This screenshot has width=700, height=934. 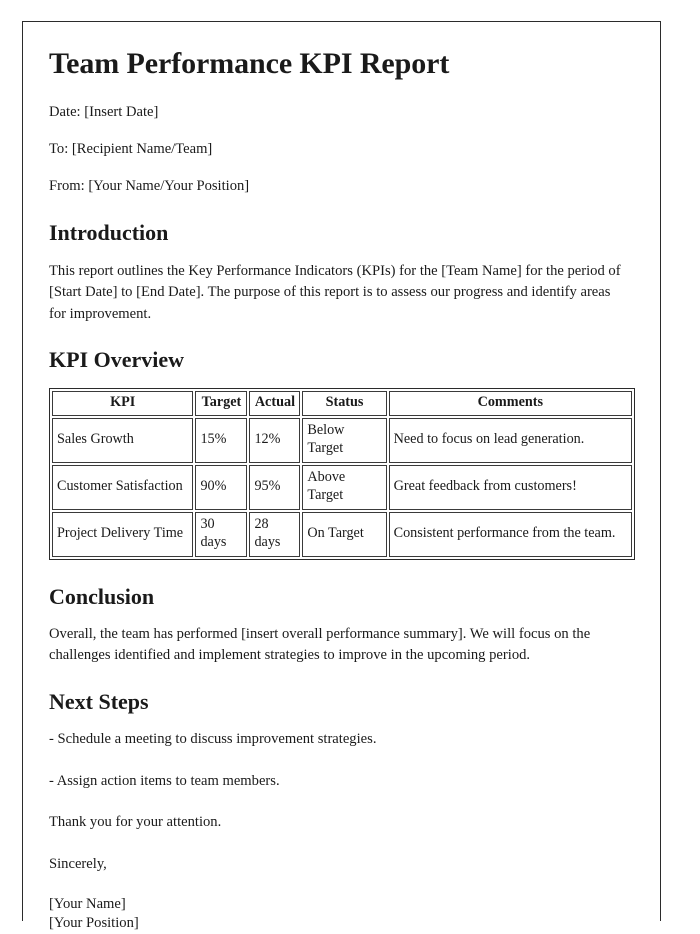 I want to click on cell-comments: Consistent performance from the team., so click(x=510, y=534).